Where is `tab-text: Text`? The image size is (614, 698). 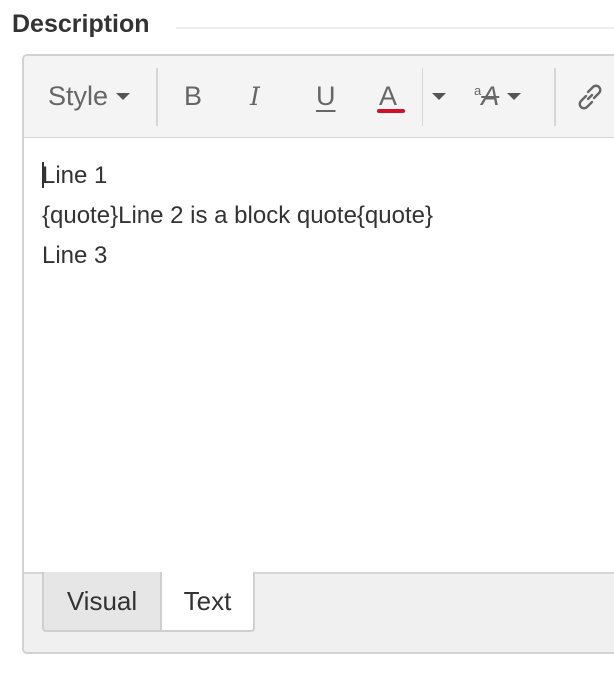
tab-text: Text is located at coordinates (208, 602).